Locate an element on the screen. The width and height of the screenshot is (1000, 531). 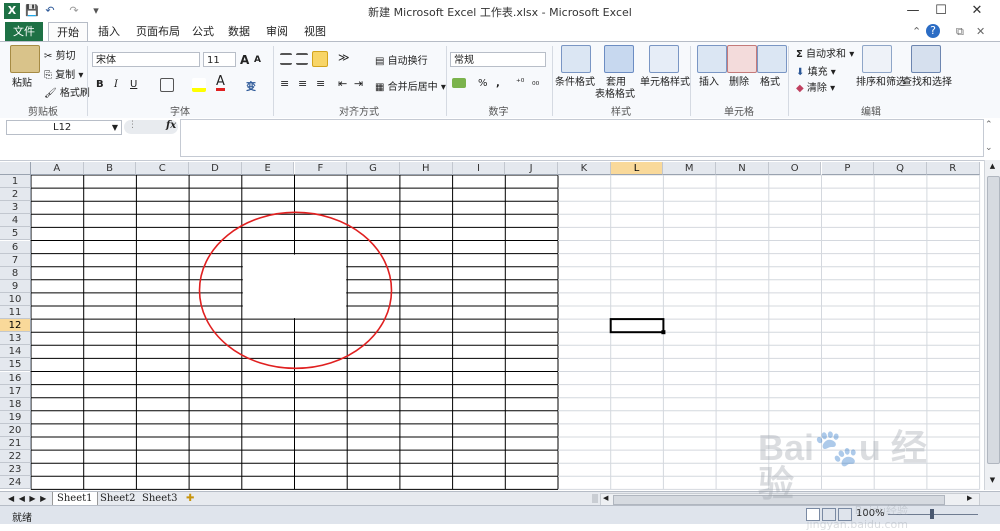
row-header-8: 8 is located at coordinates (15, 273).